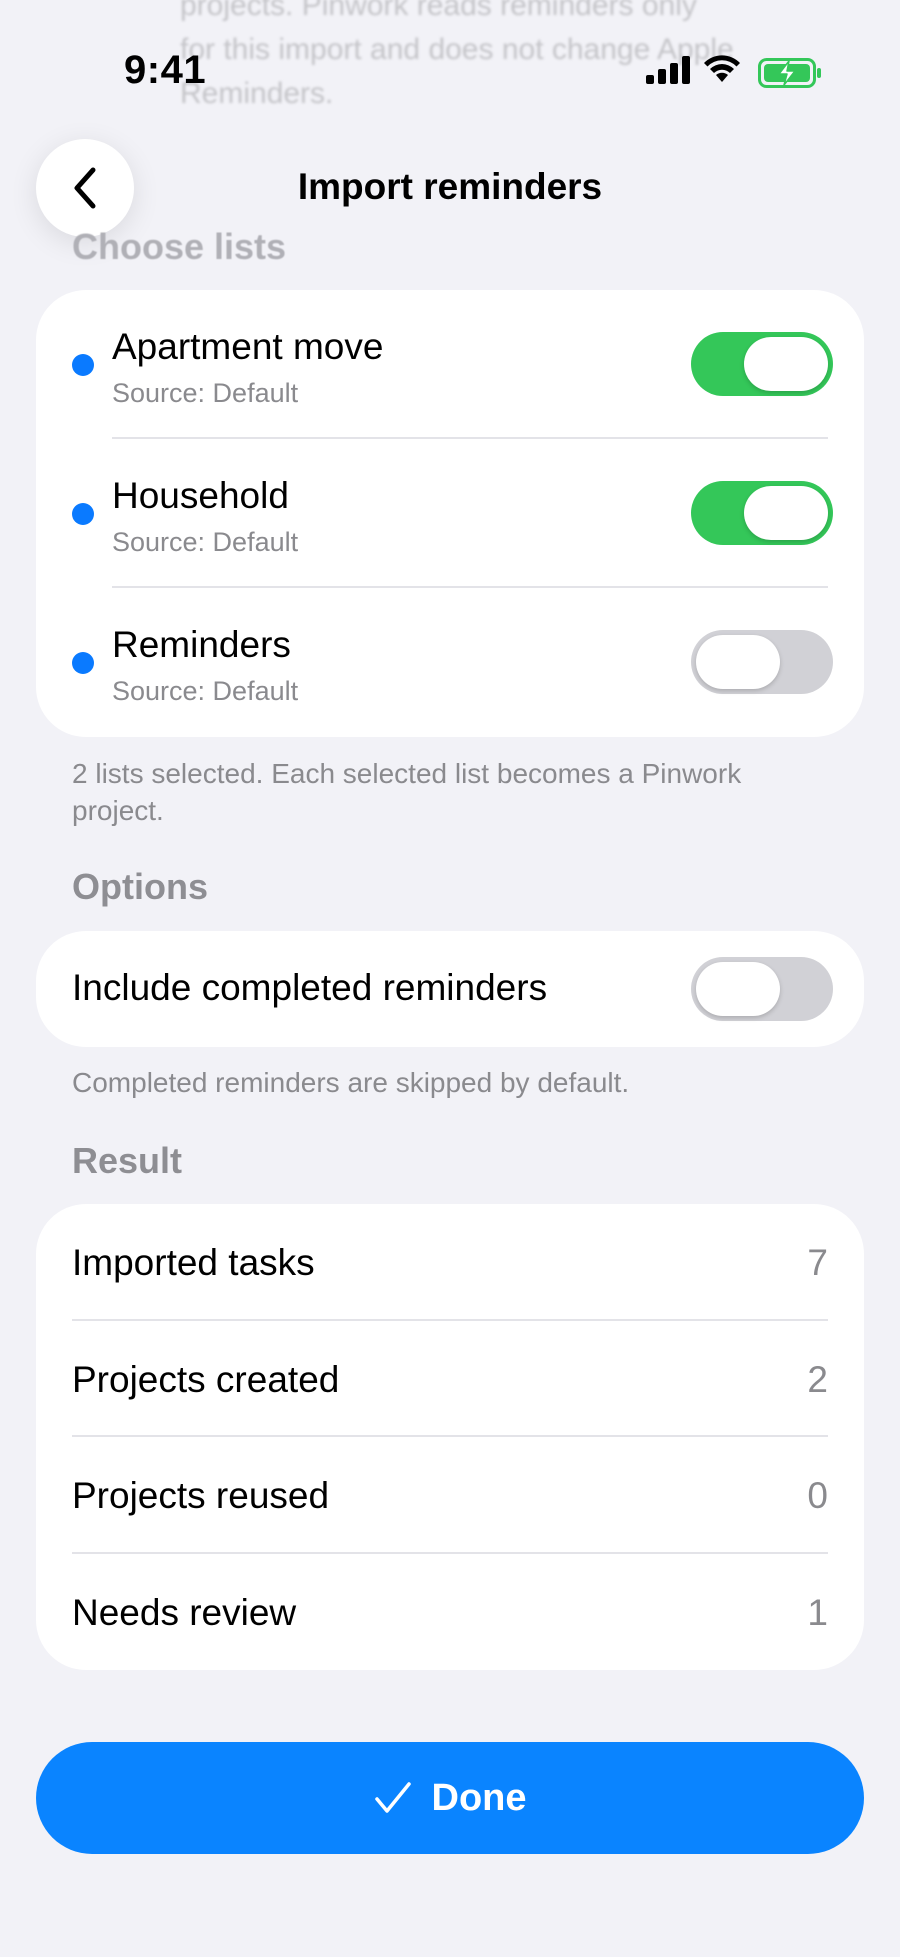 The height and width of the screenshot is (1957, 900). I want to click on page-title: Import reminders, so click(450, 186).